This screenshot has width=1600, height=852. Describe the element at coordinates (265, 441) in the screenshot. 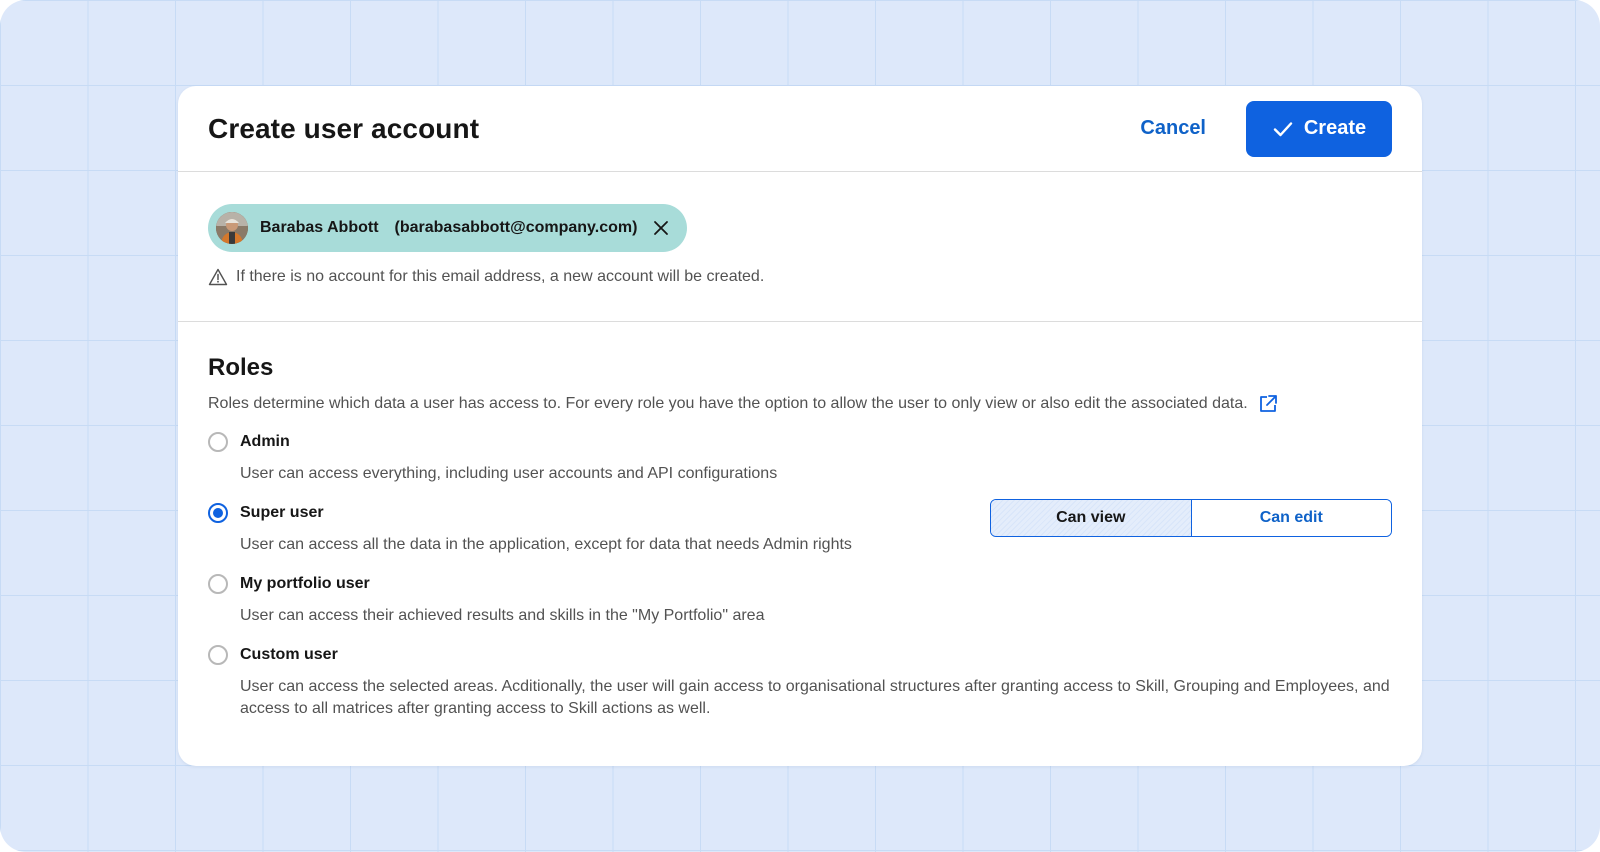

I see `role-label: Admin` at that location.